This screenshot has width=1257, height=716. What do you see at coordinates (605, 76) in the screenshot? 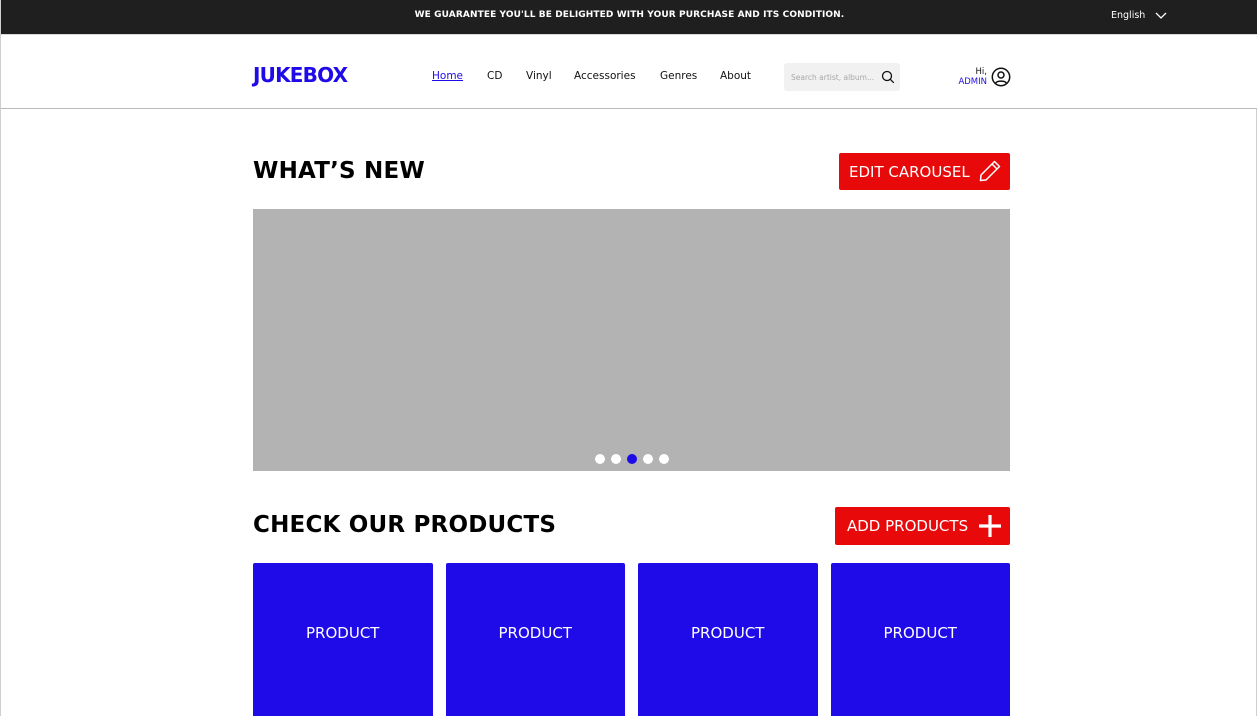
I see `nav-item-accessories: Accessories` at bounding box center [605, 76].